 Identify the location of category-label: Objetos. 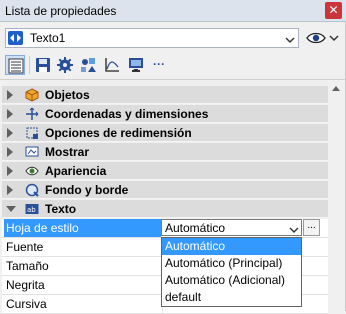
(67, 95).